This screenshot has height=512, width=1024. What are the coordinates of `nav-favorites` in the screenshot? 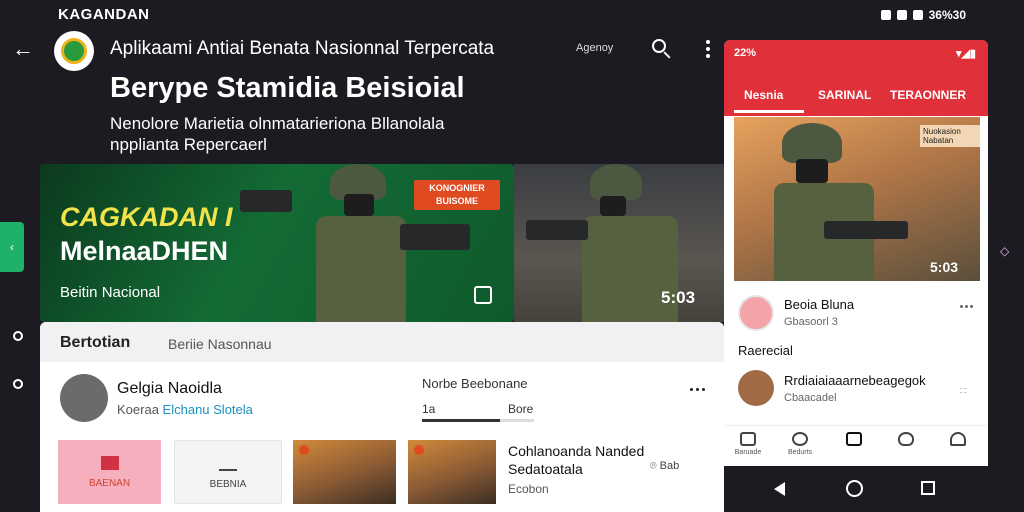 It's located at (906, 439).